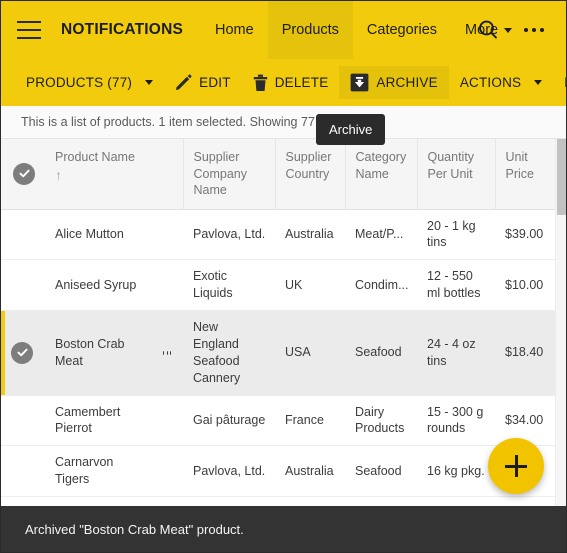 The width and height of the screenshot is (567, 553). I want to click on cell-unit-price, so click(526, 501).